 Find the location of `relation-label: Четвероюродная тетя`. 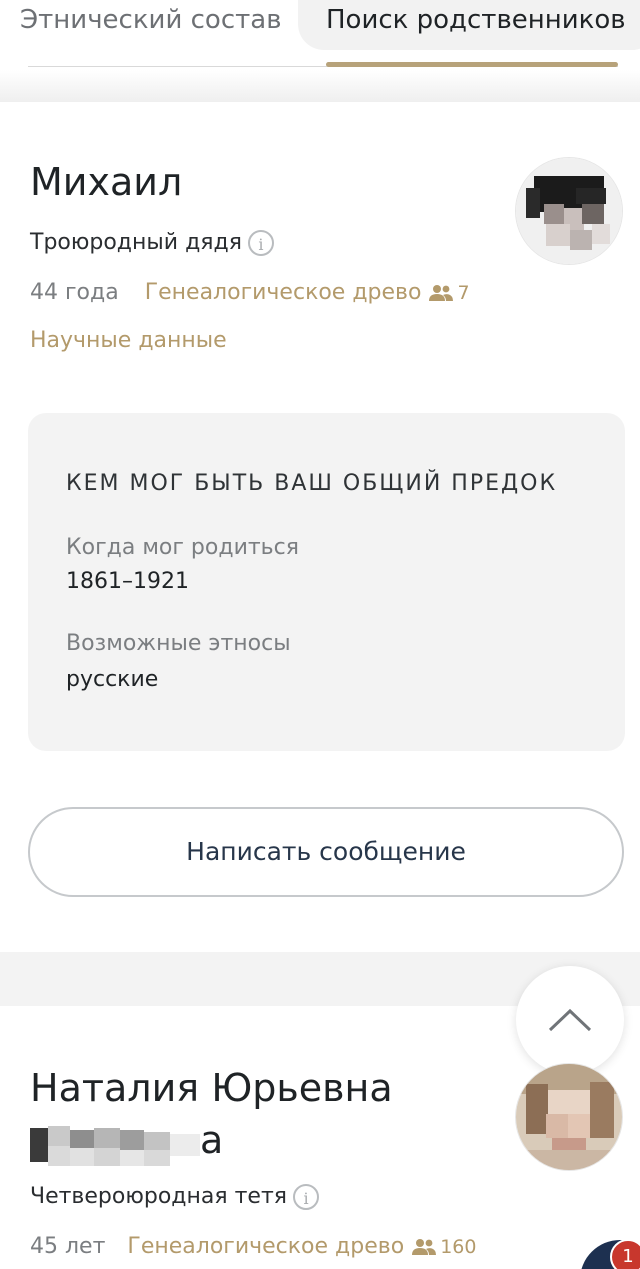

relation-label: Четвероюродная тетя is located at coordinates (159, 1196).